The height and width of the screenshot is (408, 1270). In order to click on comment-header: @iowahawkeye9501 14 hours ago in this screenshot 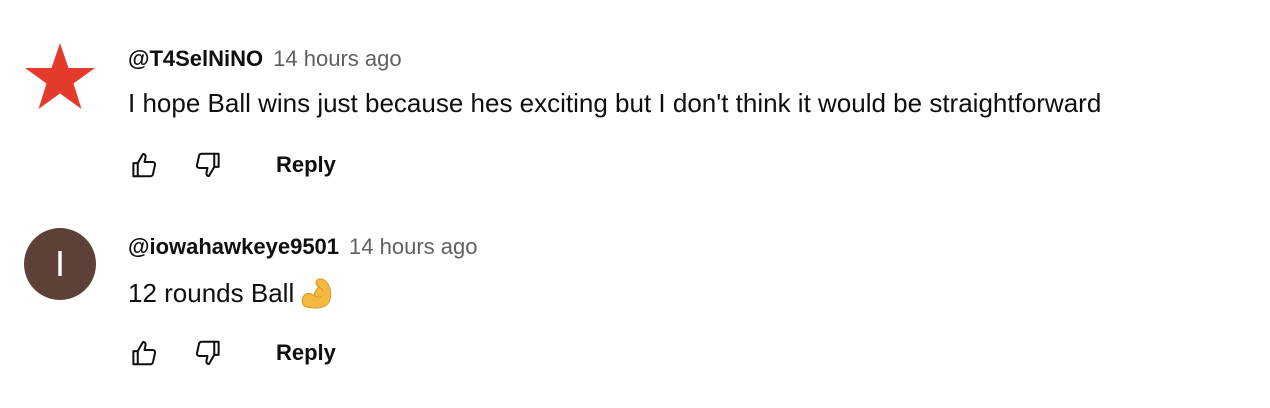, I will do `click(302, 249)`.